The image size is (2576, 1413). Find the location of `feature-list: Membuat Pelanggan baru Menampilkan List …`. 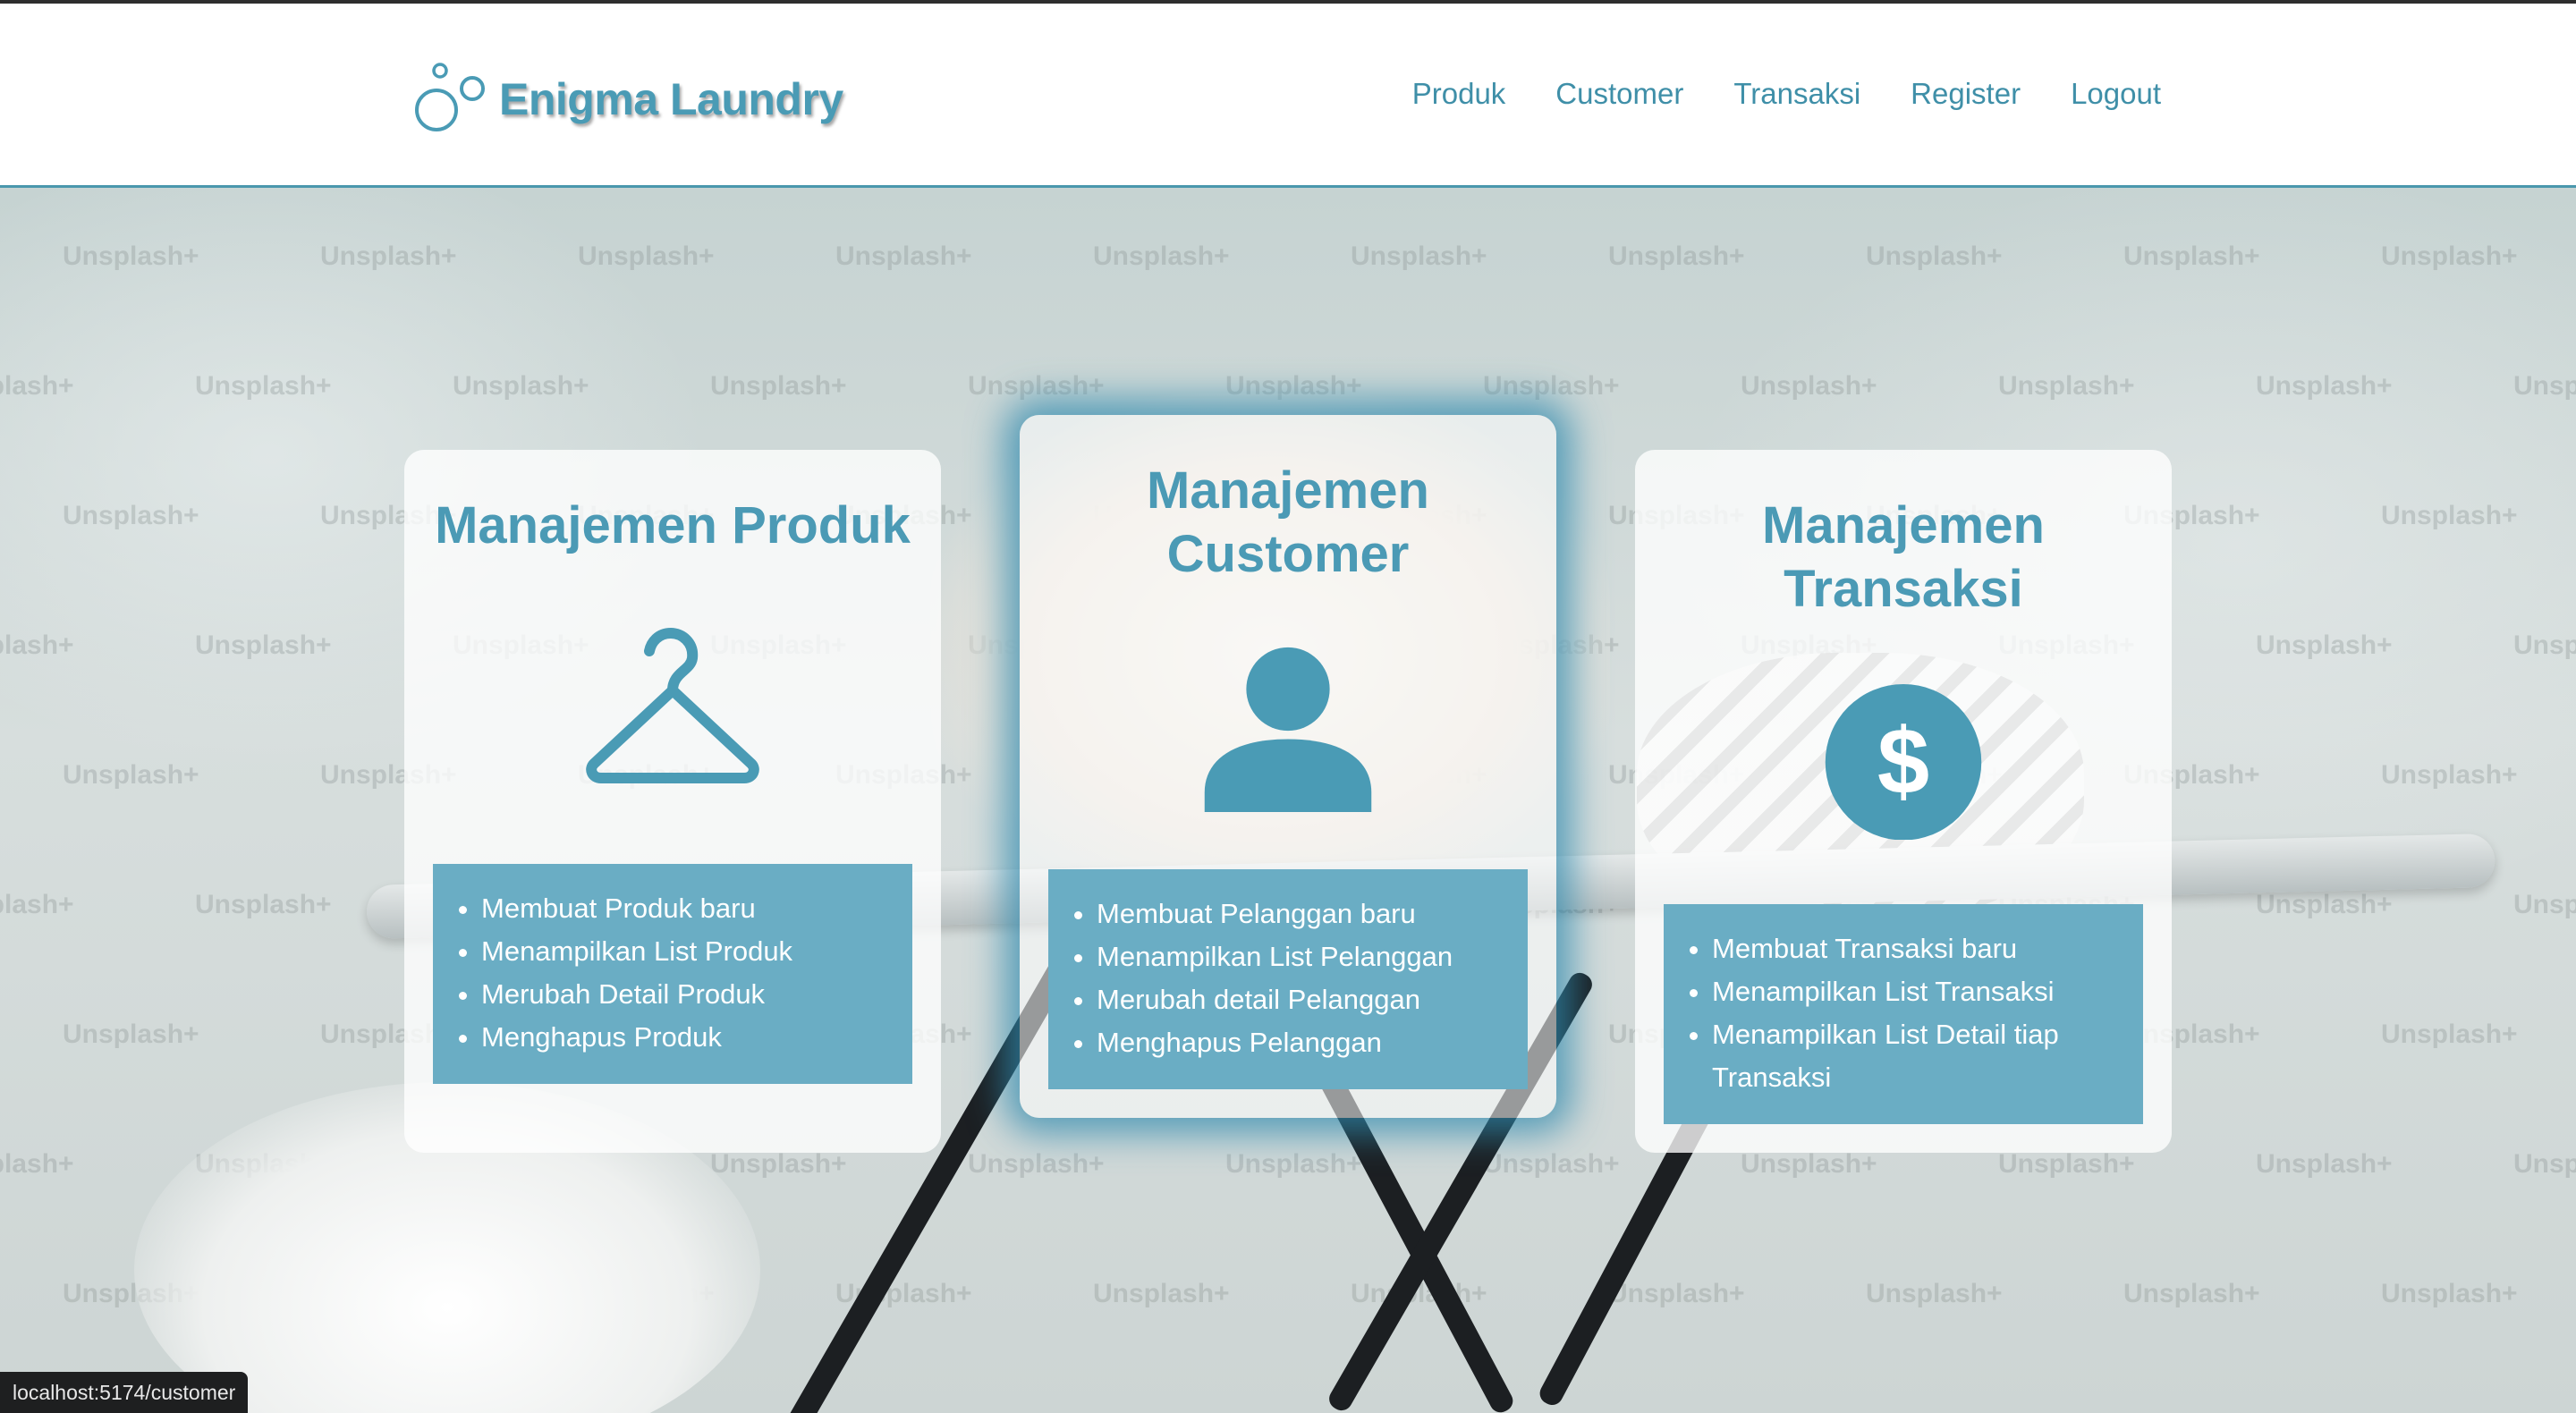

feature-list: Membuat Pelanggan baru Menampilkan List … is located at coordinates (1288, 979).